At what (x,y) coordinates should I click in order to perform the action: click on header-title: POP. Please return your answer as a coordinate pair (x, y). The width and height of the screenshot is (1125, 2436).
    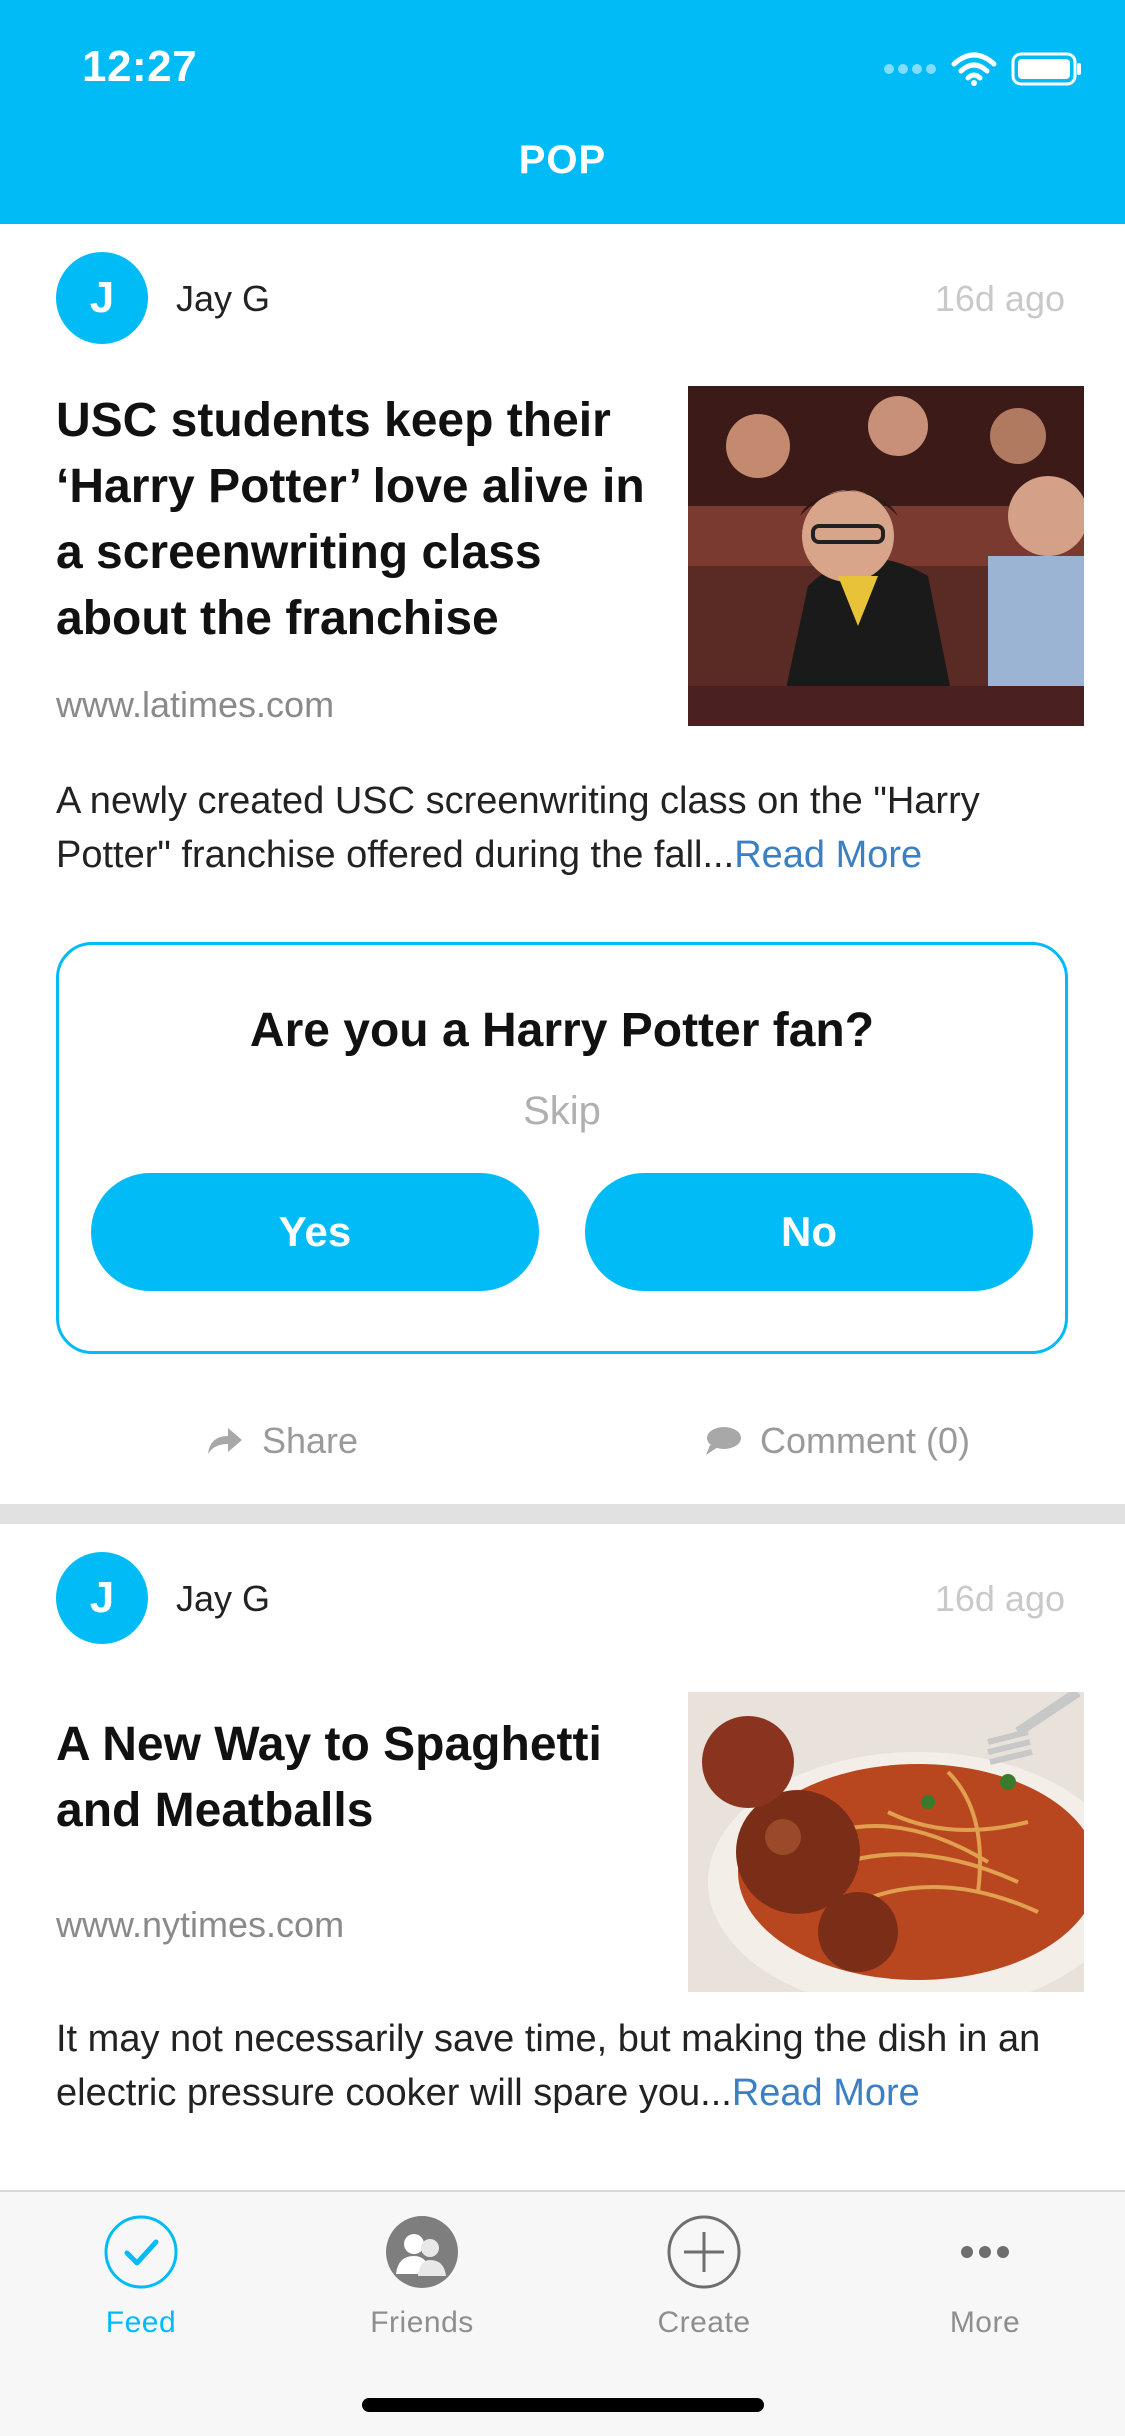
    Looking at the image, I should click on (562, 160).